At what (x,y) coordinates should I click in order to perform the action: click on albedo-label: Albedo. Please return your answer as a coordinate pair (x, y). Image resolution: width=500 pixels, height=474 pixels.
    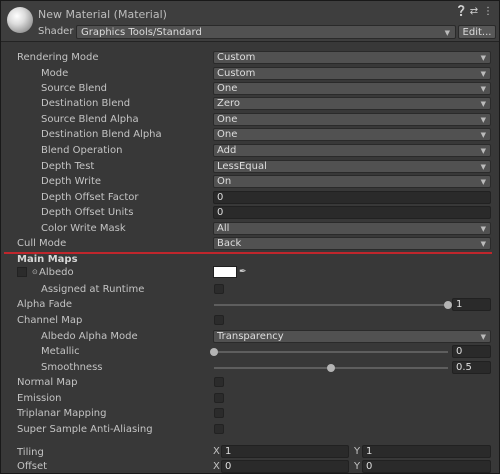
    Looking at the image, I should click on (56, 272).